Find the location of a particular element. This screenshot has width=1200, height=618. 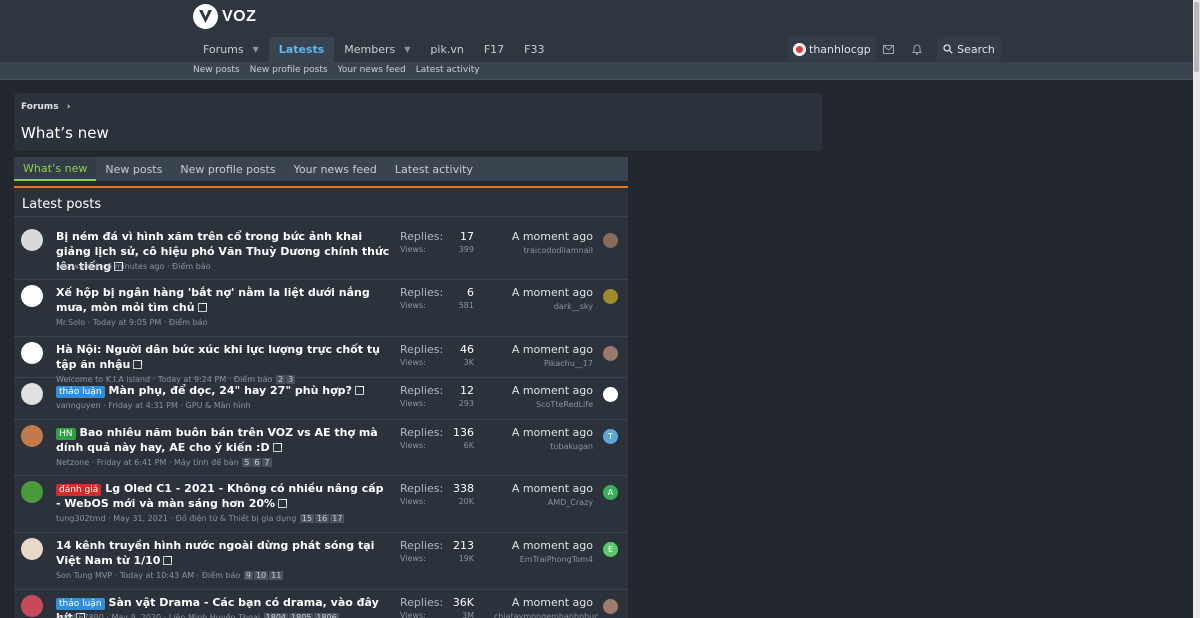

page-jump-link: 15 is located at coordinates (307, 518).